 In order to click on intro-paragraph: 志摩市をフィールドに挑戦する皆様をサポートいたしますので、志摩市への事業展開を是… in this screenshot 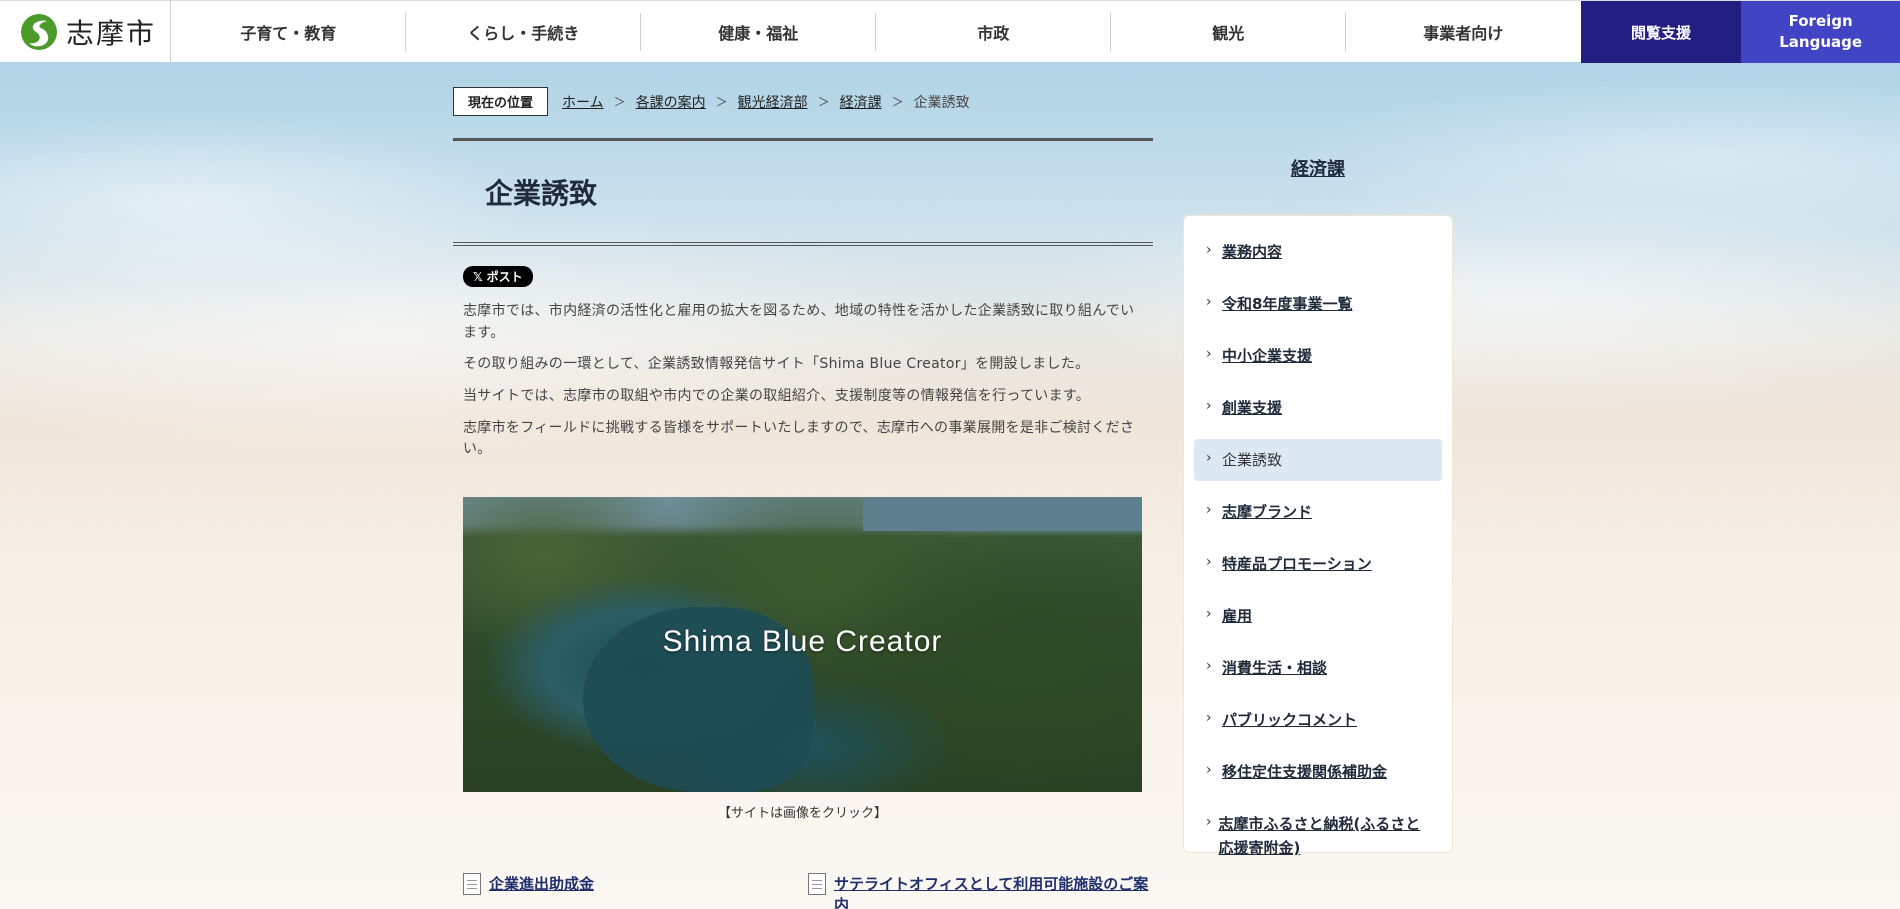, I will do `click(799, 438)`.